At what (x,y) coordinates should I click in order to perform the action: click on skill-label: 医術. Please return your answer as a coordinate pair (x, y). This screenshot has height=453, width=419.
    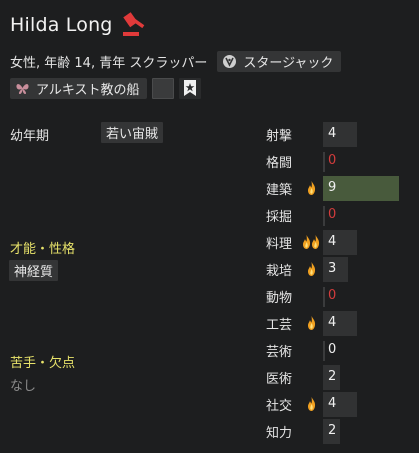
    Looking at the image, I should click on (279, 379).